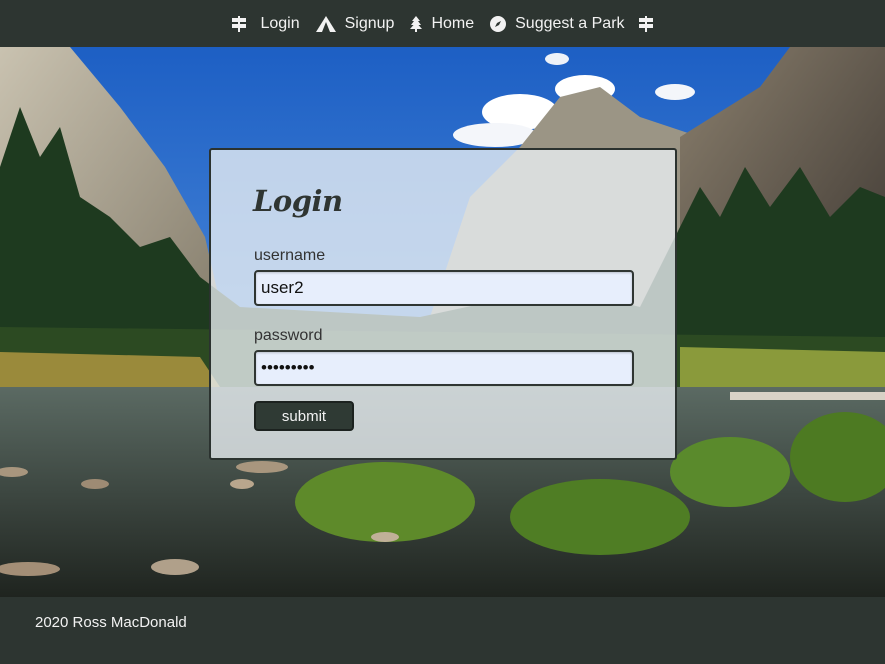 This screenshot has width=885, height=664. I want to click on login-title: Login, so click(298, 201).